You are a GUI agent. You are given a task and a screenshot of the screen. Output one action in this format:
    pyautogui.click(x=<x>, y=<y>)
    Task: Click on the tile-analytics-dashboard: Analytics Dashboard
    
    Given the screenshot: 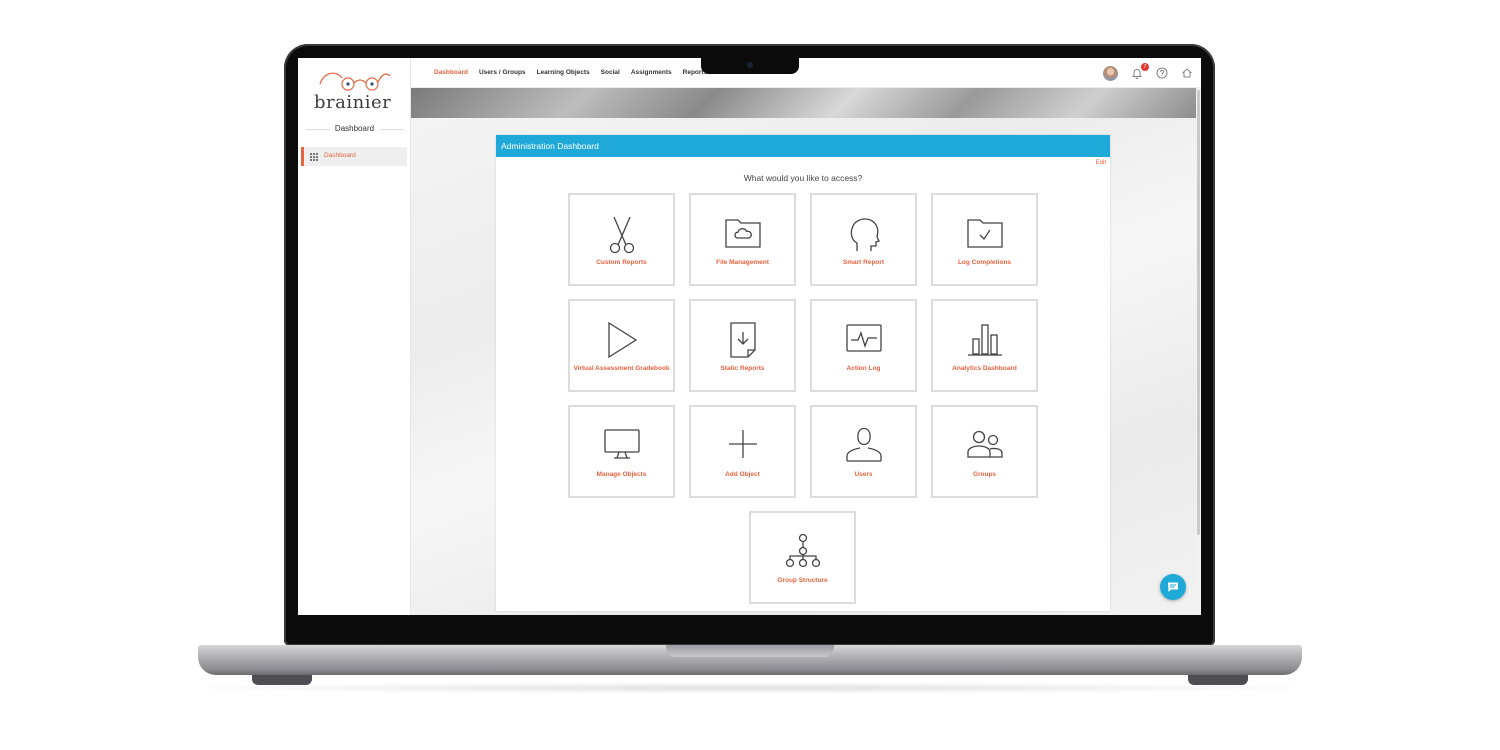 What is the action you would take?
    pyautogui.click(x=984, y=345)
    